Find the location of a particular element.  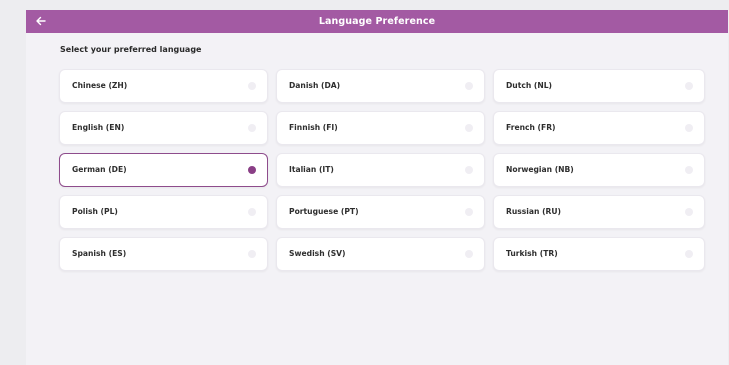

language-label: Portuguese (PT) is located at coordinates (324, 211).